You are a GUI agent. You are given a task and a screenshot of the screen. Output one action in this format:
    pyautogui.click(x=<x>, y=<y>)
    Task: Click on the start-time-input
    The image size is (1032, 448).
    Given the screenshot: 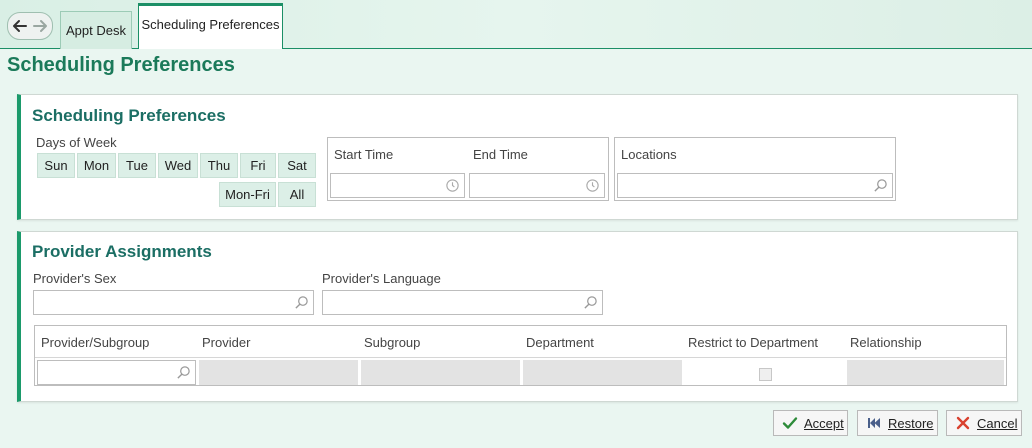 What is the action you would take?
    pyautogui.click(x=397, y=185)
    